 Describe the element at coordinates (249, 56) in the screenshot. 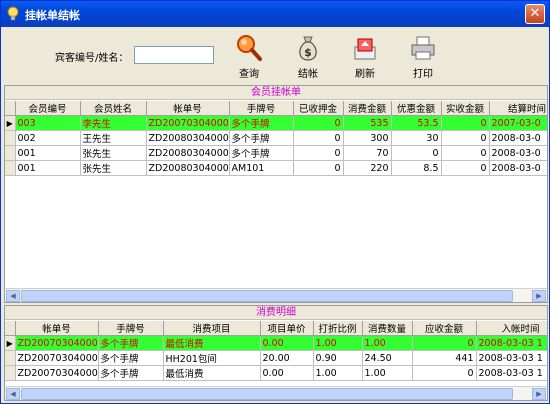

I see `query-button: 查询` at that location.